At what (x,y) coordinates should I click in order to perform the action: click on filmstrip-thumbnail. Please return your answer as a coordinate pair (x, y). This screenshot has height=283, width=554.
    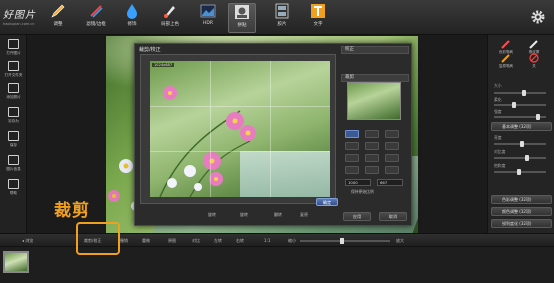
    Looking at the image, I should click on (16, 262).